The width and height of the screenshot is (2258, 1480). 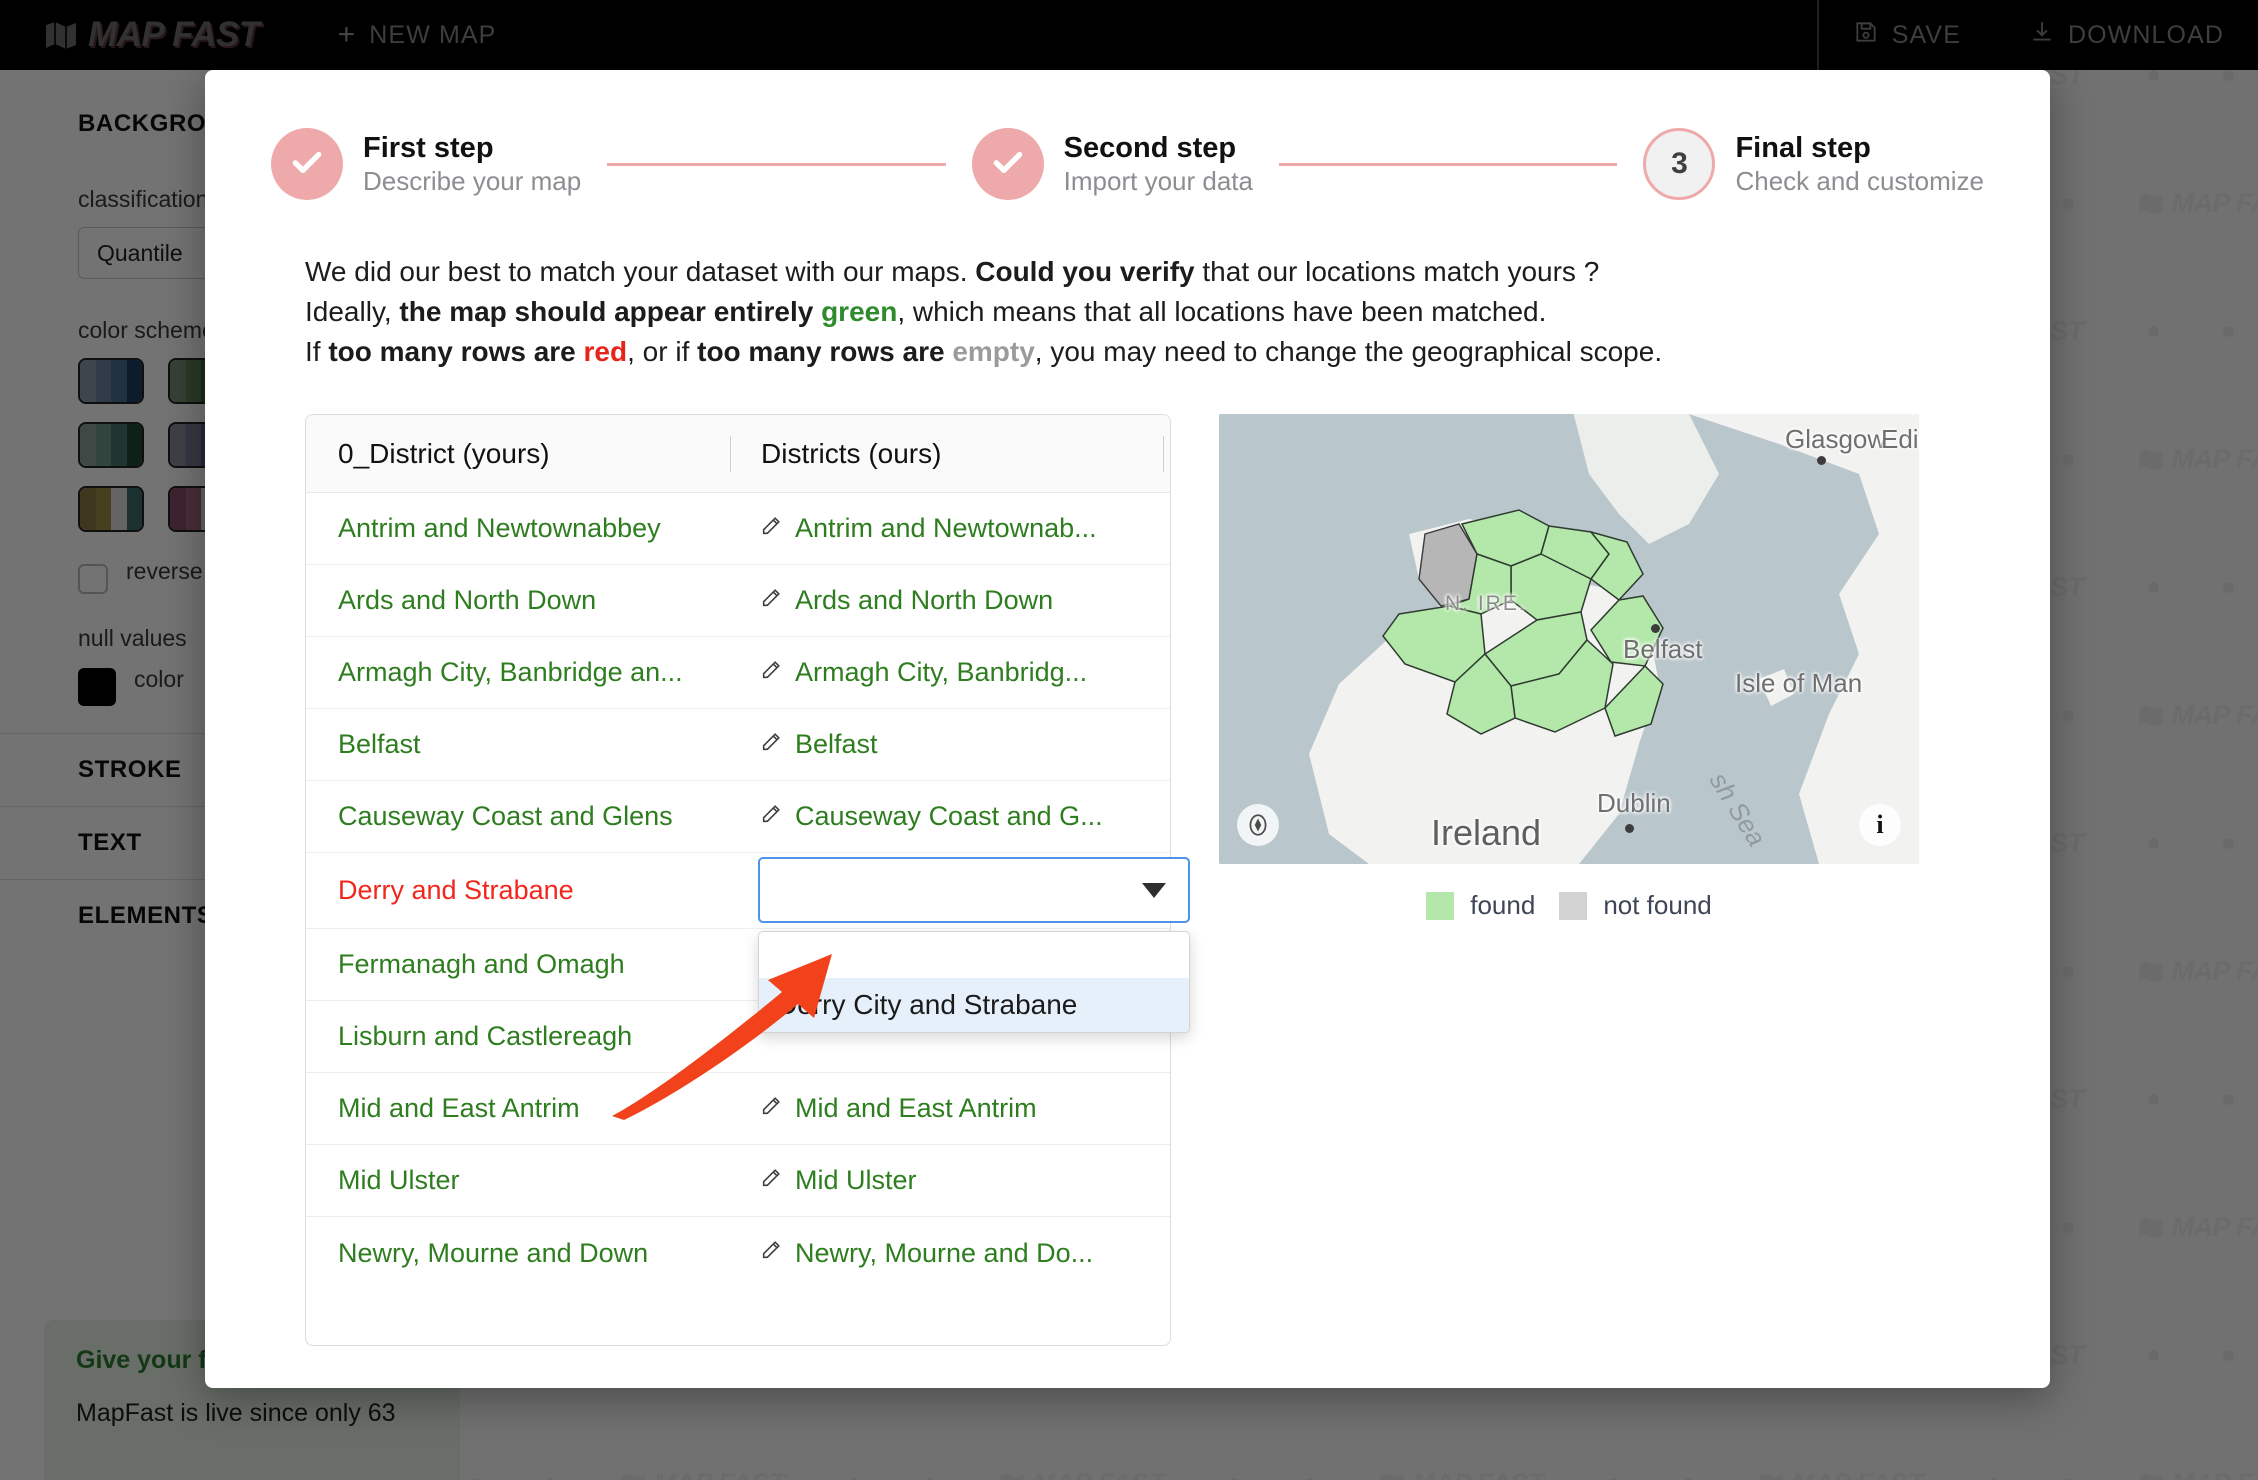 What do you see at coordinates (428, 147) in the screenshot?
I see `step-1-title: First step` at bounding box center [428, 147].